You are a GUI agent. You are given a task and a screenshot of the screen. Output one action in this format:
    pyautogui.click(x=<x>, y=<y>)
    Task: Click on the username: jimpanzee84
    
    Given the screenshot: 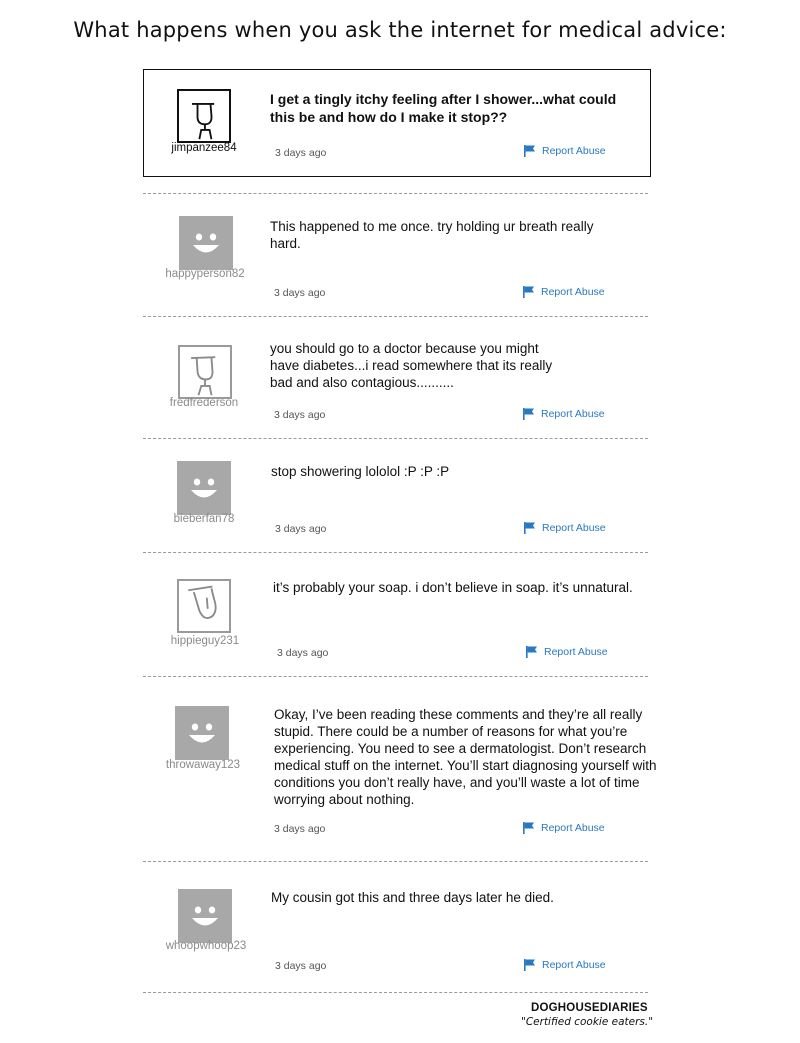 What is the action you would take?
    pyautogui.click(x=204, y=148)
    